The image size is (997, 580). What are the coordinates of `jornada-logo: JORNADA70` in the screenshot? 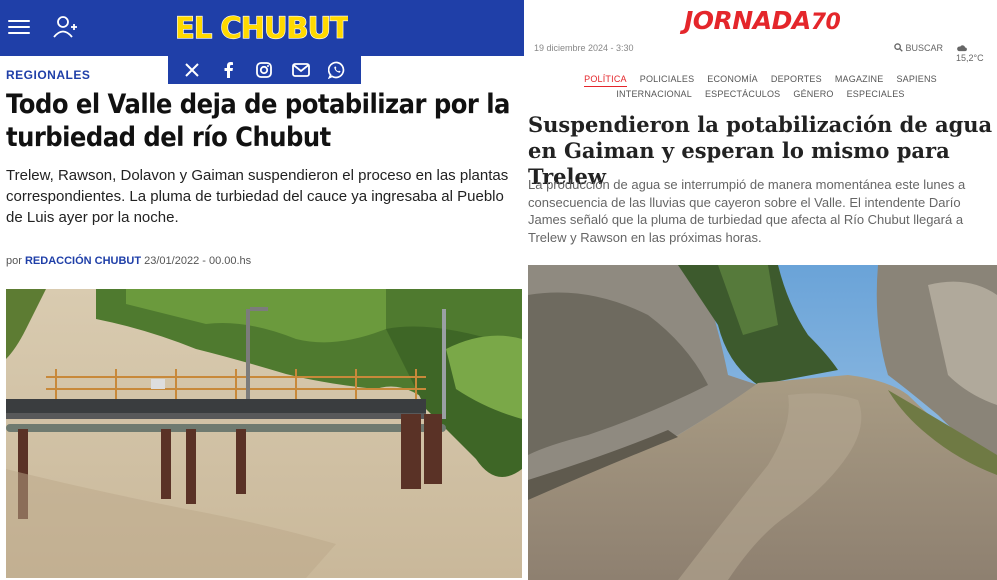 It's located at (762, 20).